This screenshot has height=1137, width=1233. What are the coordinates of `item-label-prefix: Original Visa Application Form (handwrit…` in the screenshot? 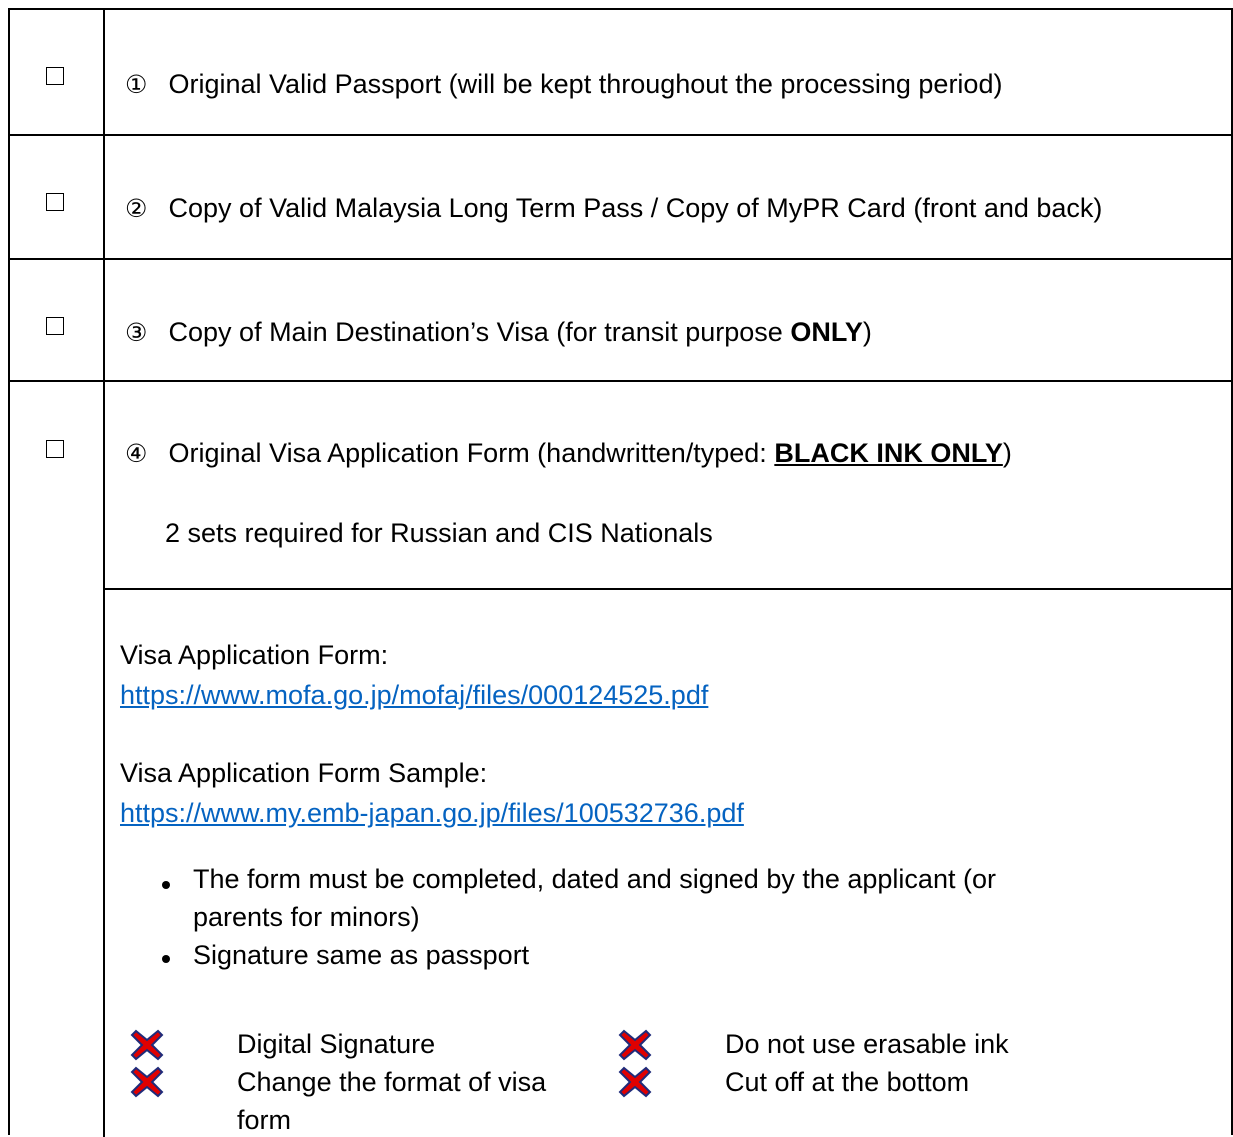 It's located at (471, 453).